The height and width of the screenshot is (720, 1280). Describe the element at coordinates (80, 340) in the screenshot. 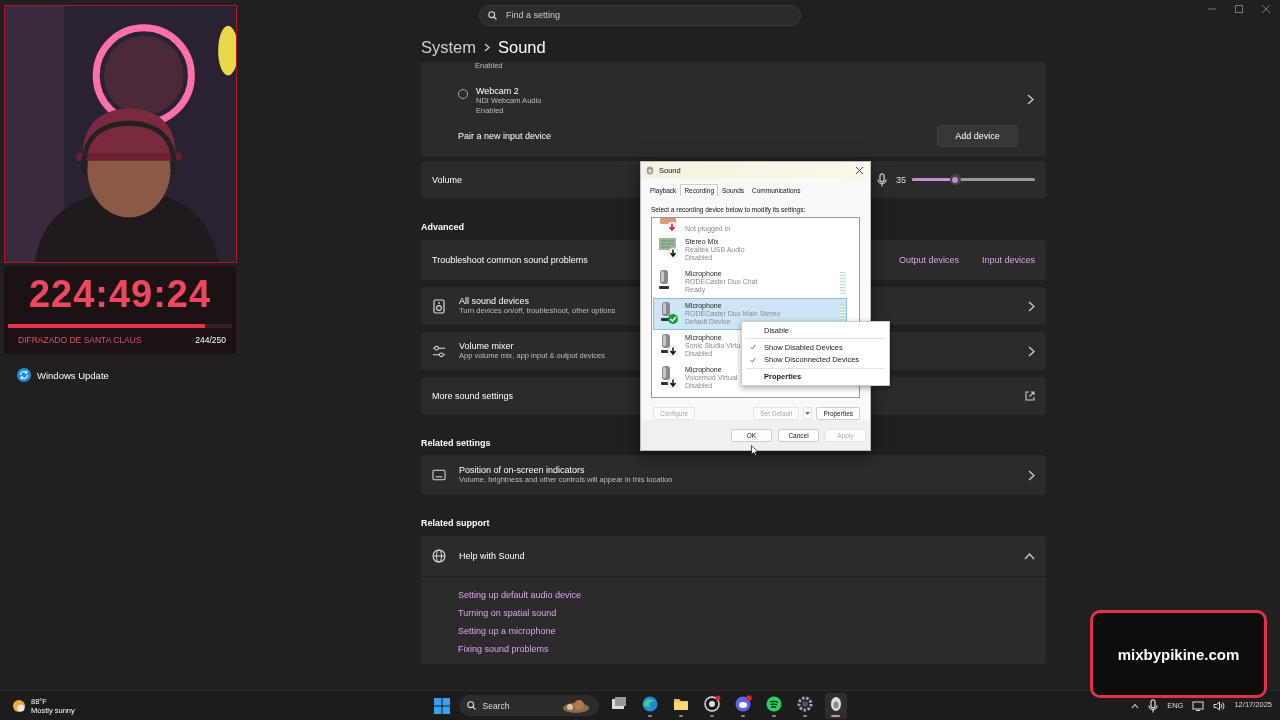

I see `goal-label: DIFRAZADO DE SANTA CLAUS` at that location.